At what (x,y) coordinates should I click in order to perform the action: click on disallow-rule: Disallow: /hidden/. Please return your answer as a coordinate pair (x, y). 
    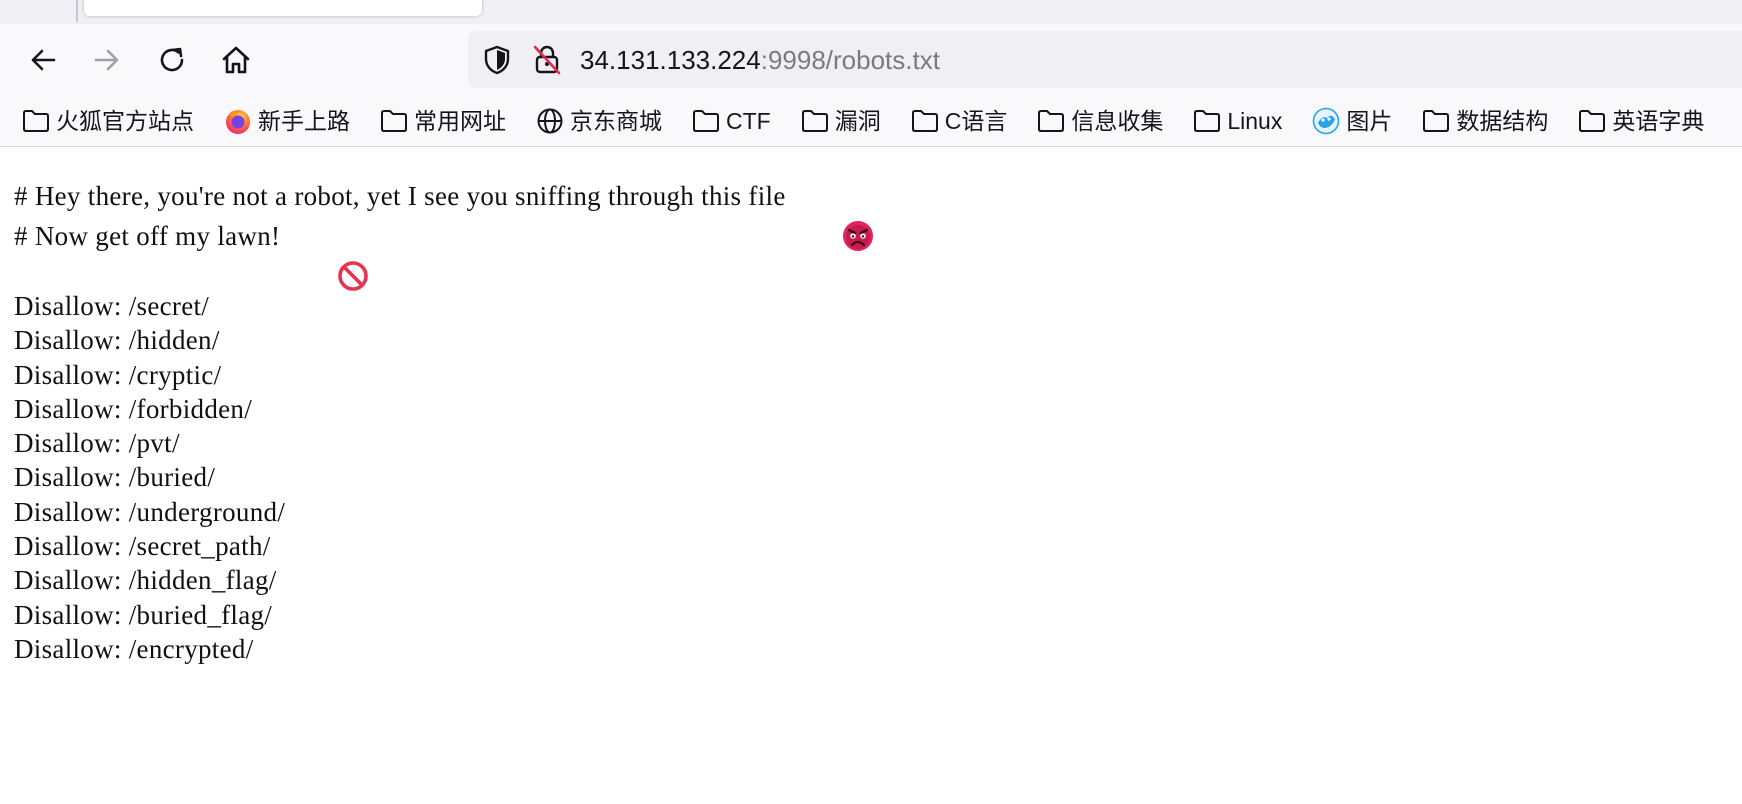
    Looking at the image, I should click on (117, 340).